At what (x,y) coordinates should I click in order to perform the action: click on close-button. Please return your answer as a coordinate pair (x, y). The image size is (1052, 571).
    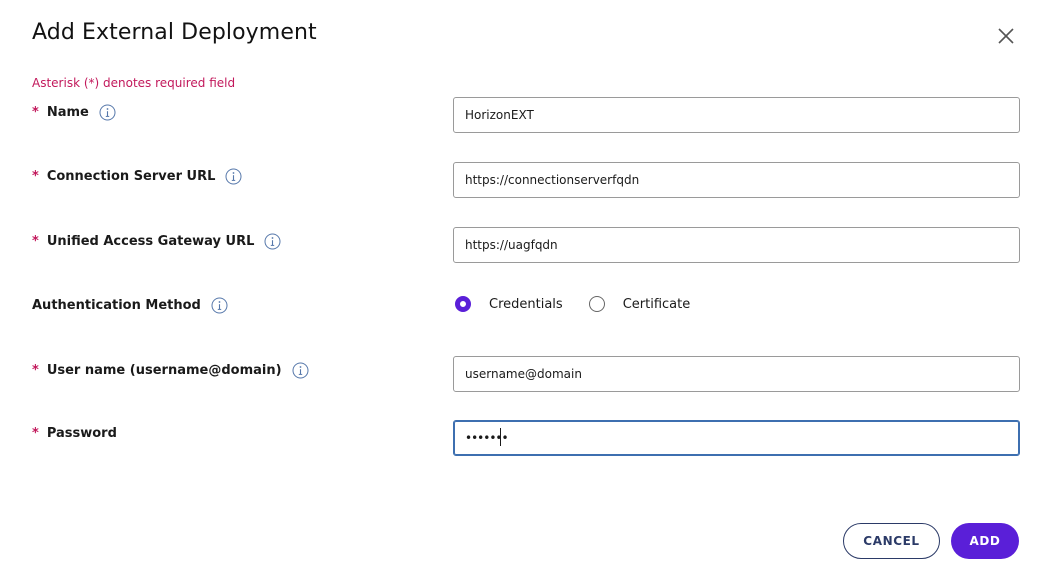
    Looking at the image, I should click on (1006, 36).